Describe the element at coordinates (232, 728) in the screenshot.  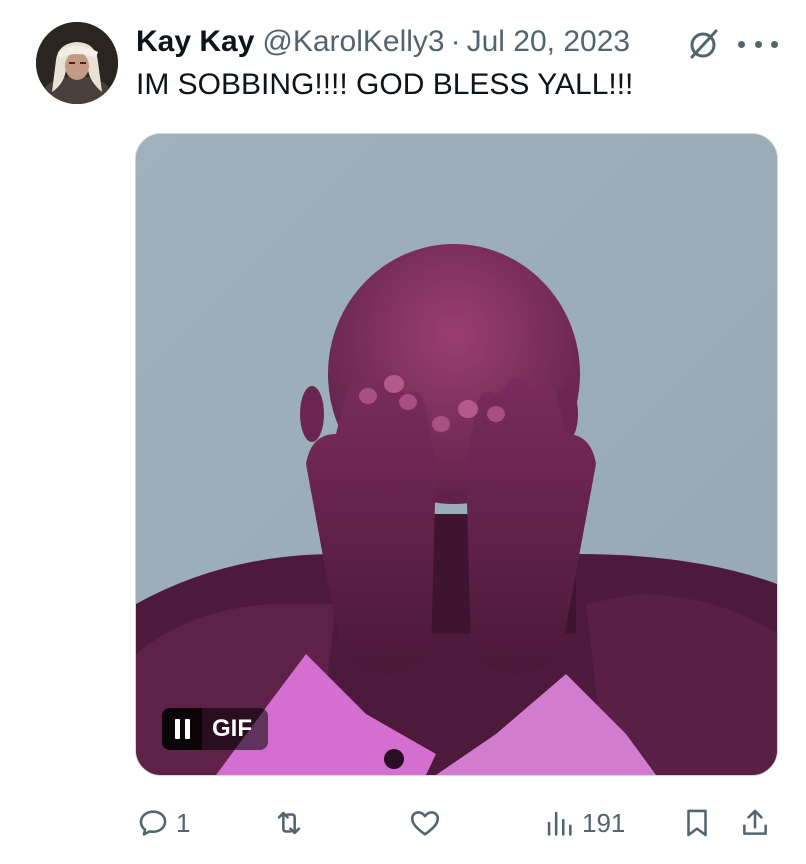
I see `gif-label: GIF` at that location.